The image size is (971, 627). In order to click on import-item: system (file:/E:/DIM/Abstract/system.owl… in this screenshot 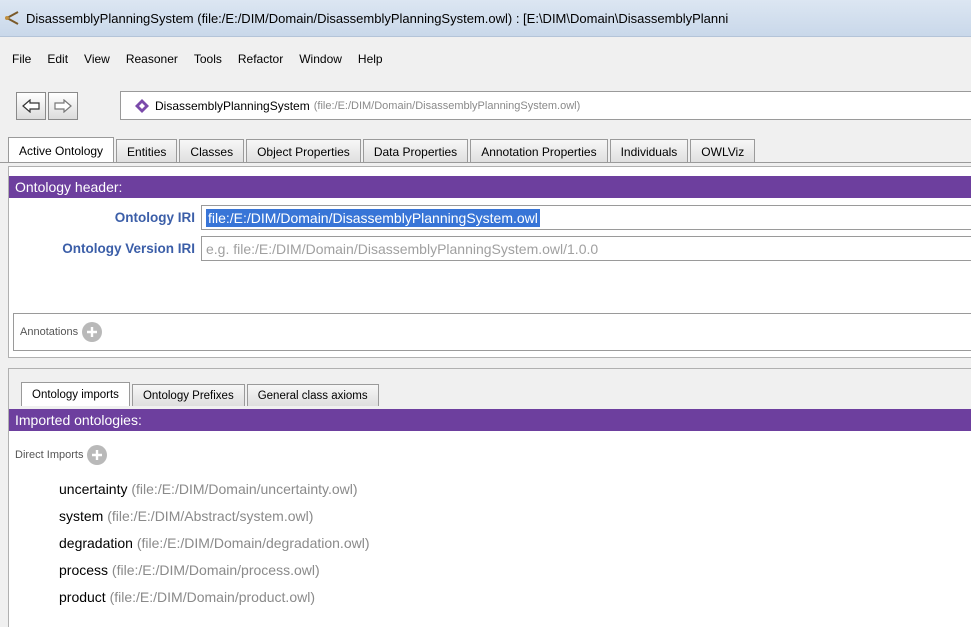, I will do `click(186, 516)`.